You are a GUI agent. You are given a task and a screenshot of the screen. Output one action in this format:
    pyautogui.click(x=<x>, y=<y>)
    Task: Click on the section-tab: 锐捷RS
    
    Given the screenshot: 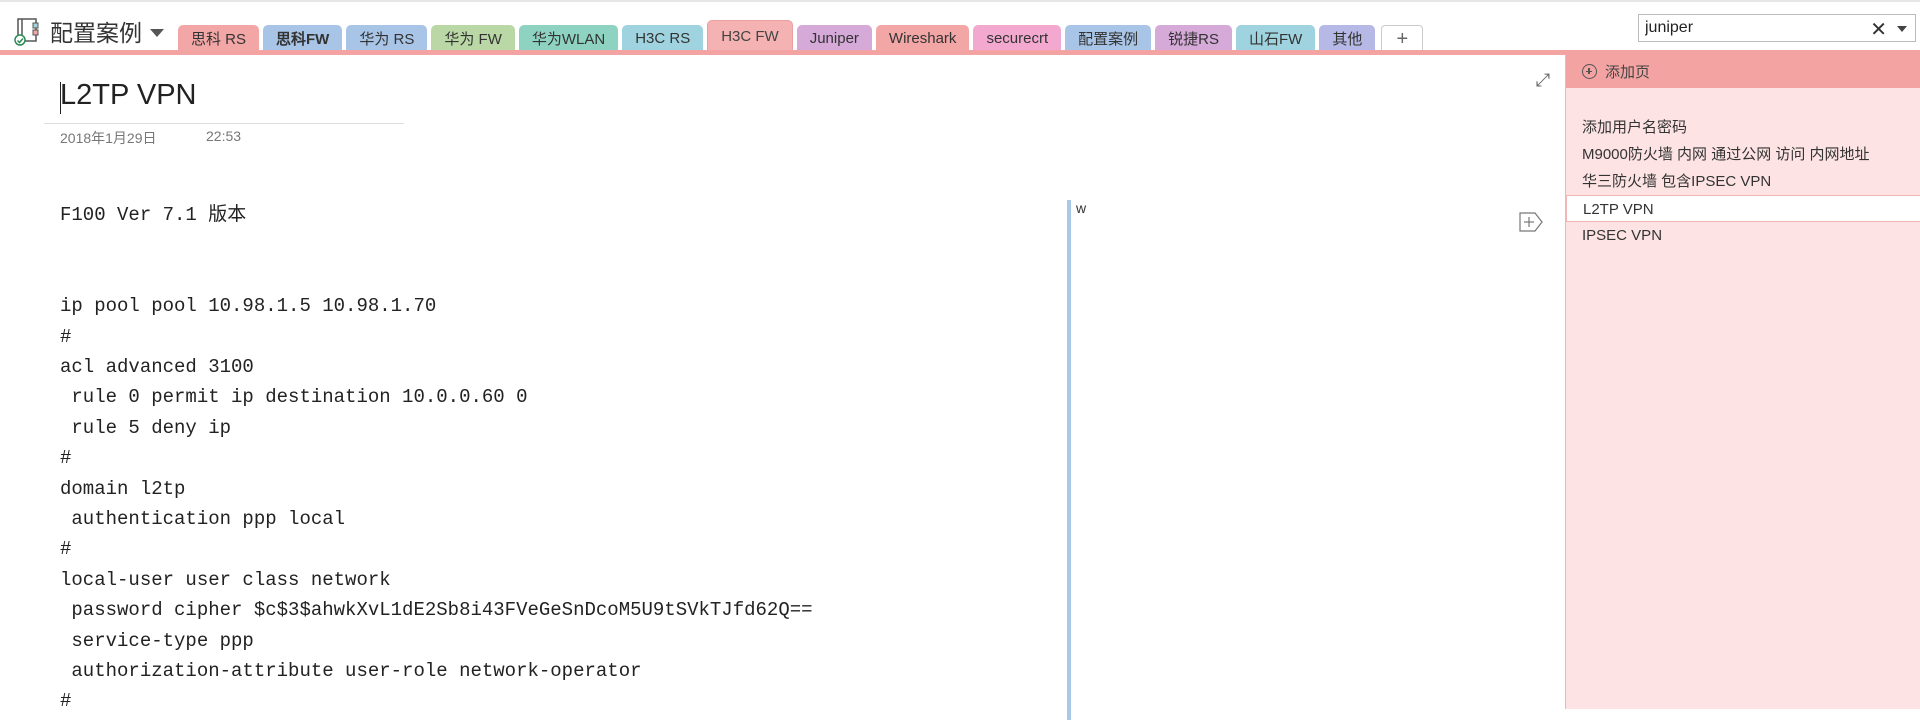 What is the action you would take?
    pyautogui.click(x=1193, y=38)
    